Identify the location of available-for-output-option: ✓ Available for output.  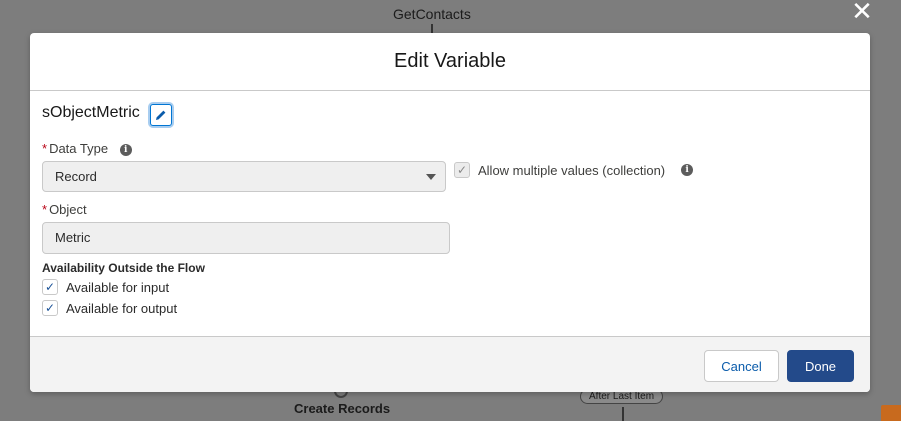
(109, 308).